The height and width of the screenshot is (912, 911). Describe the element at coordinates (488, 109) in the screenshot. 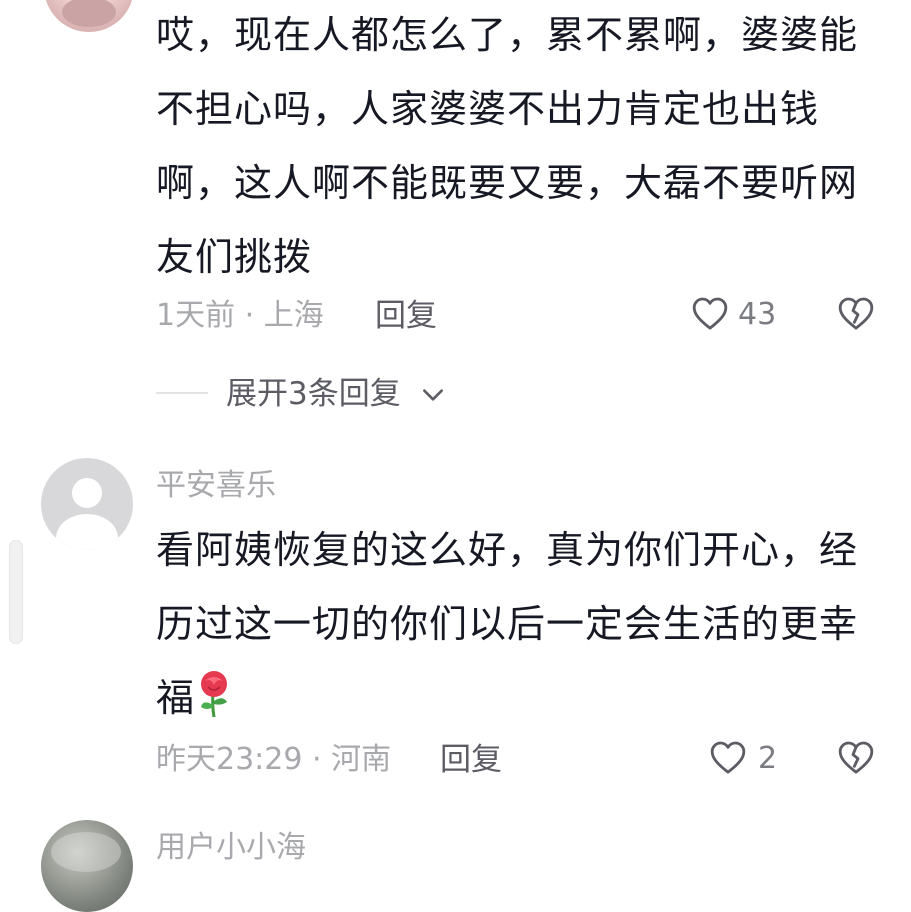

I see `comment-line: 不担心吗，人家婆婆不出力肯定也出钱` at that location.